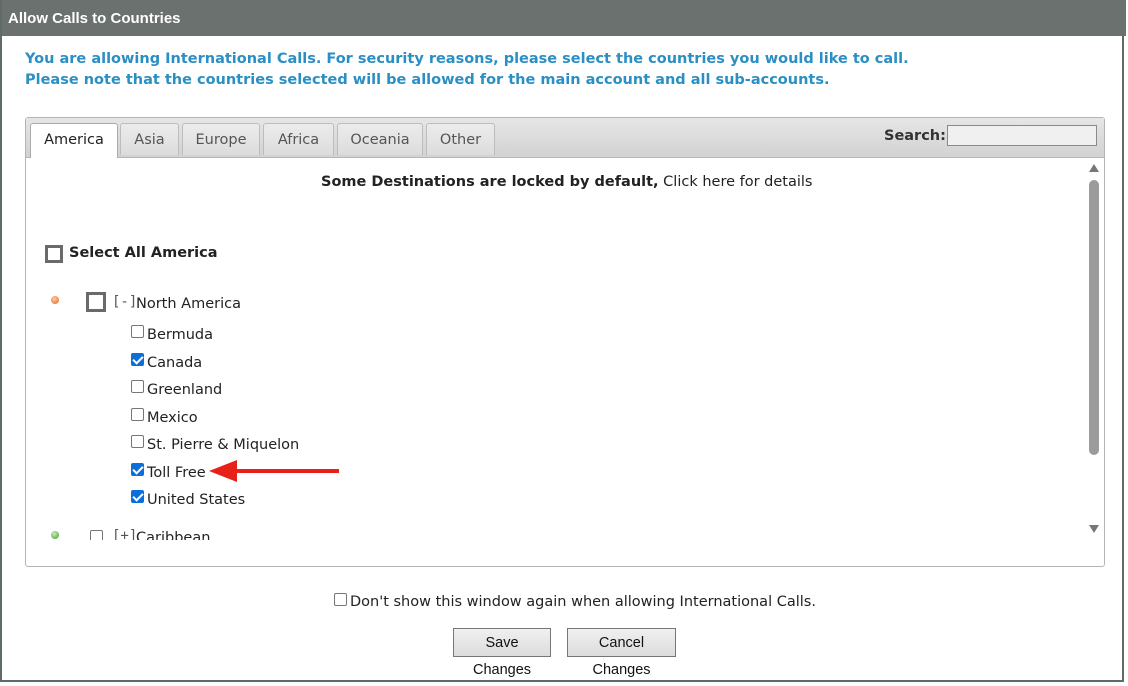 The width and height of the screenshot is (1128, 686). Describe the element at coordinates (172, 418) in the screenshot. I see `country-label-mexico: Mexico` at that location.